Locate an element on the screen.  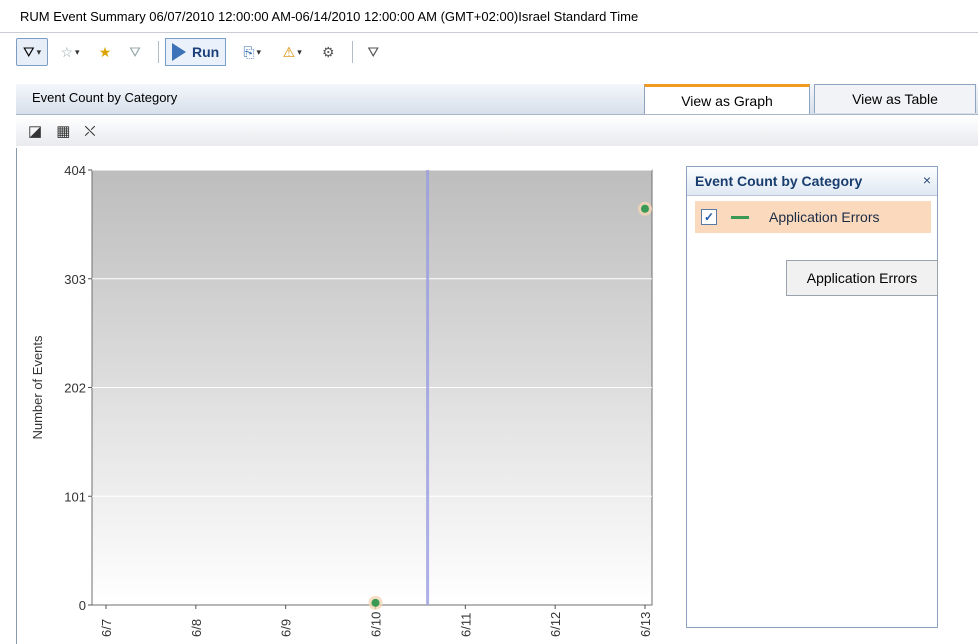
legend-item-label: Application Errors is located at coordinates (824, 217).